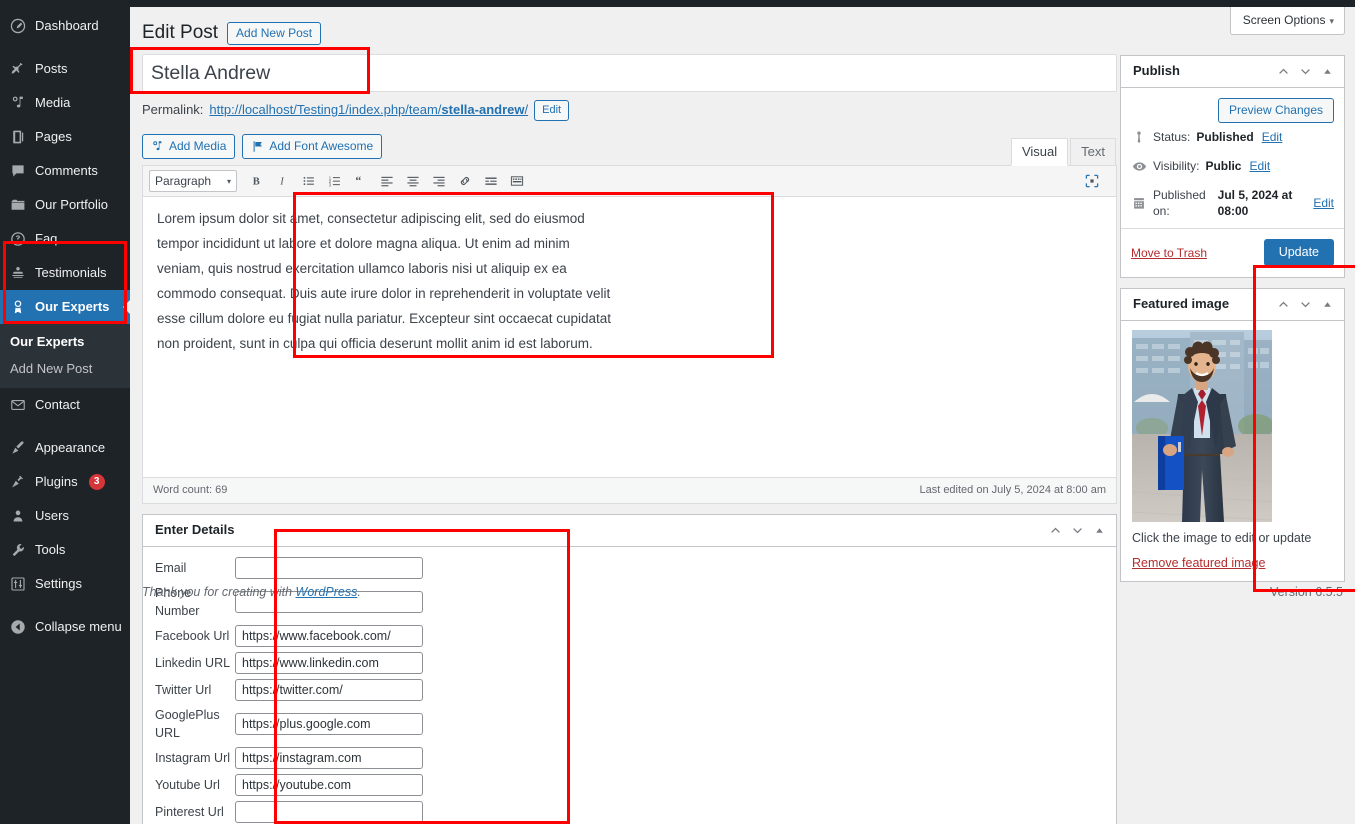 This screenshot has width=1355, height=824. I want to click on media-buttons-row: Add Media Add Font Awesome, so click(629, 147).